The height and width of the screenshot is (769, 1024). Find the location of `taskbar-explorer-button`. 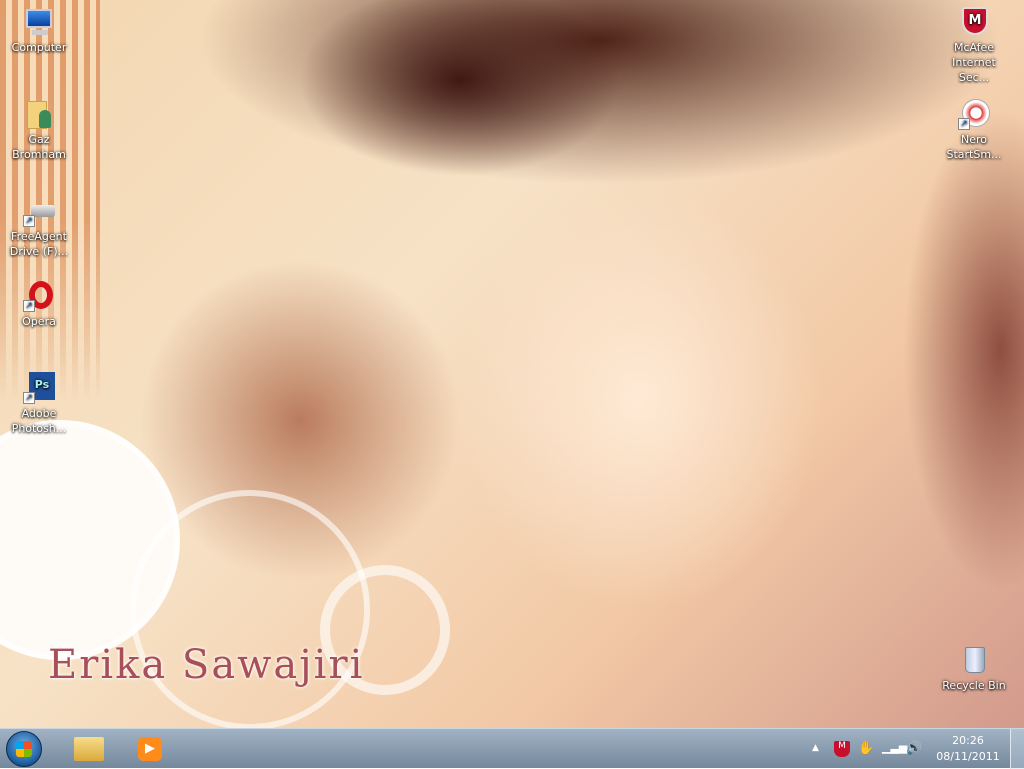

taskbar-explorer-button is located at coordinates (90, 749).